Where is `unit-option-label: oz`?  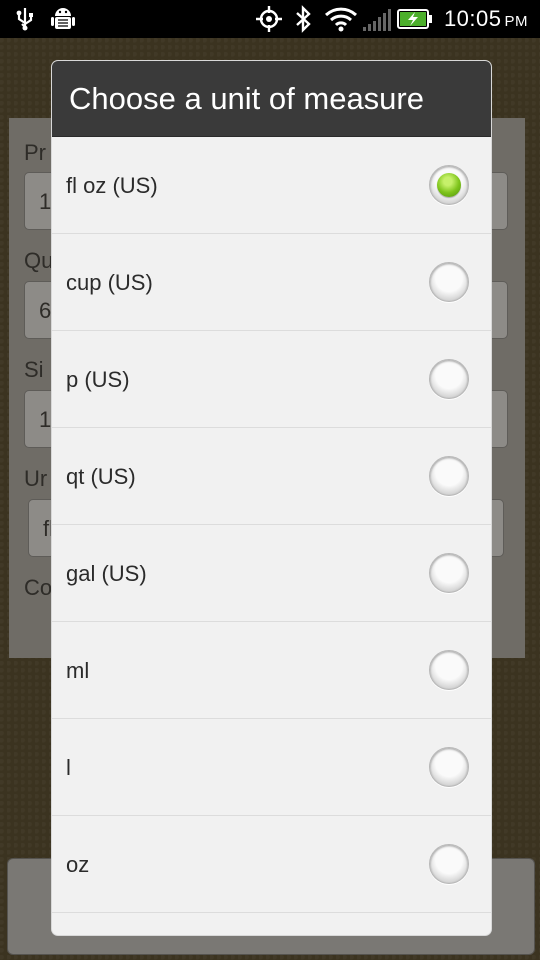
unit-option-label: oz is located at coordinates (78, 864).